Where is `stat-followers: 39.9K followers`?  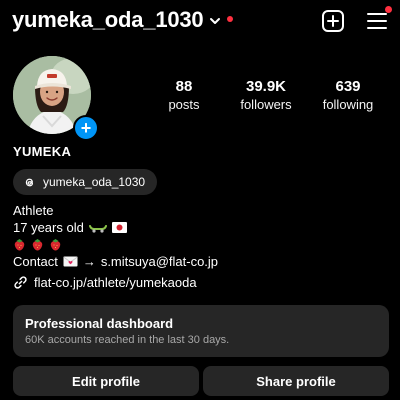 stat-followers: 39.9K followers is located at coordinates (266, 96).